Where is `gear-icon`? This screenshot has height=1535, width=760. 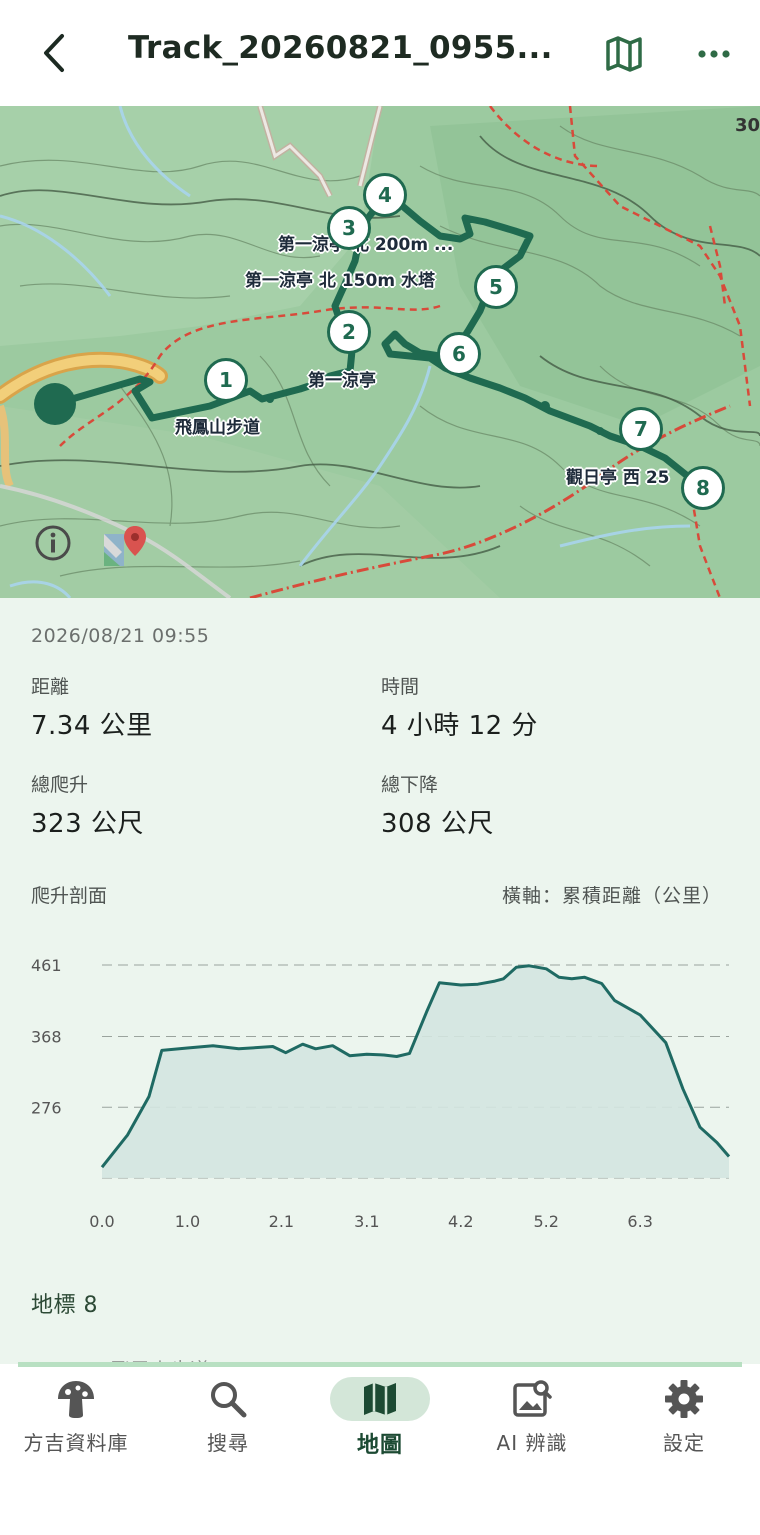 gear-icon is located at coordinates (684, 1399).